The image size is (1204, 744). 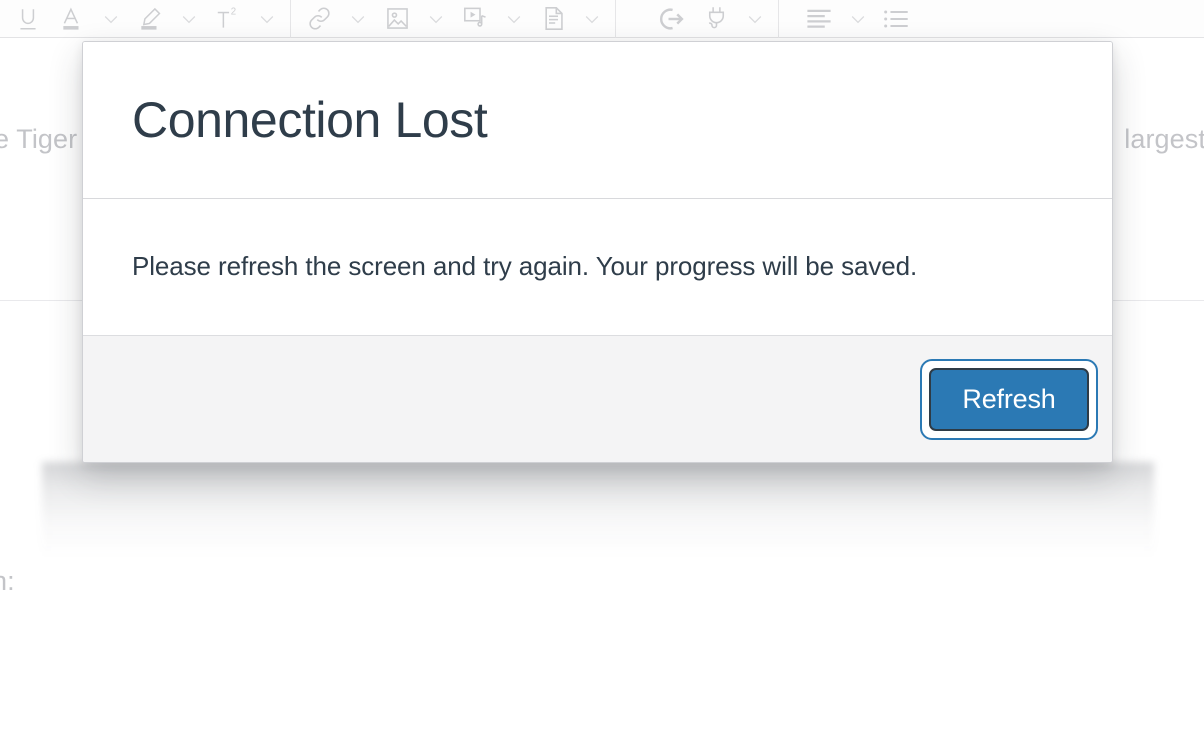 What do you see at coordinates (28, 19) in the screenshot?
I see `underline-icon` at bounding box center [28, 19].